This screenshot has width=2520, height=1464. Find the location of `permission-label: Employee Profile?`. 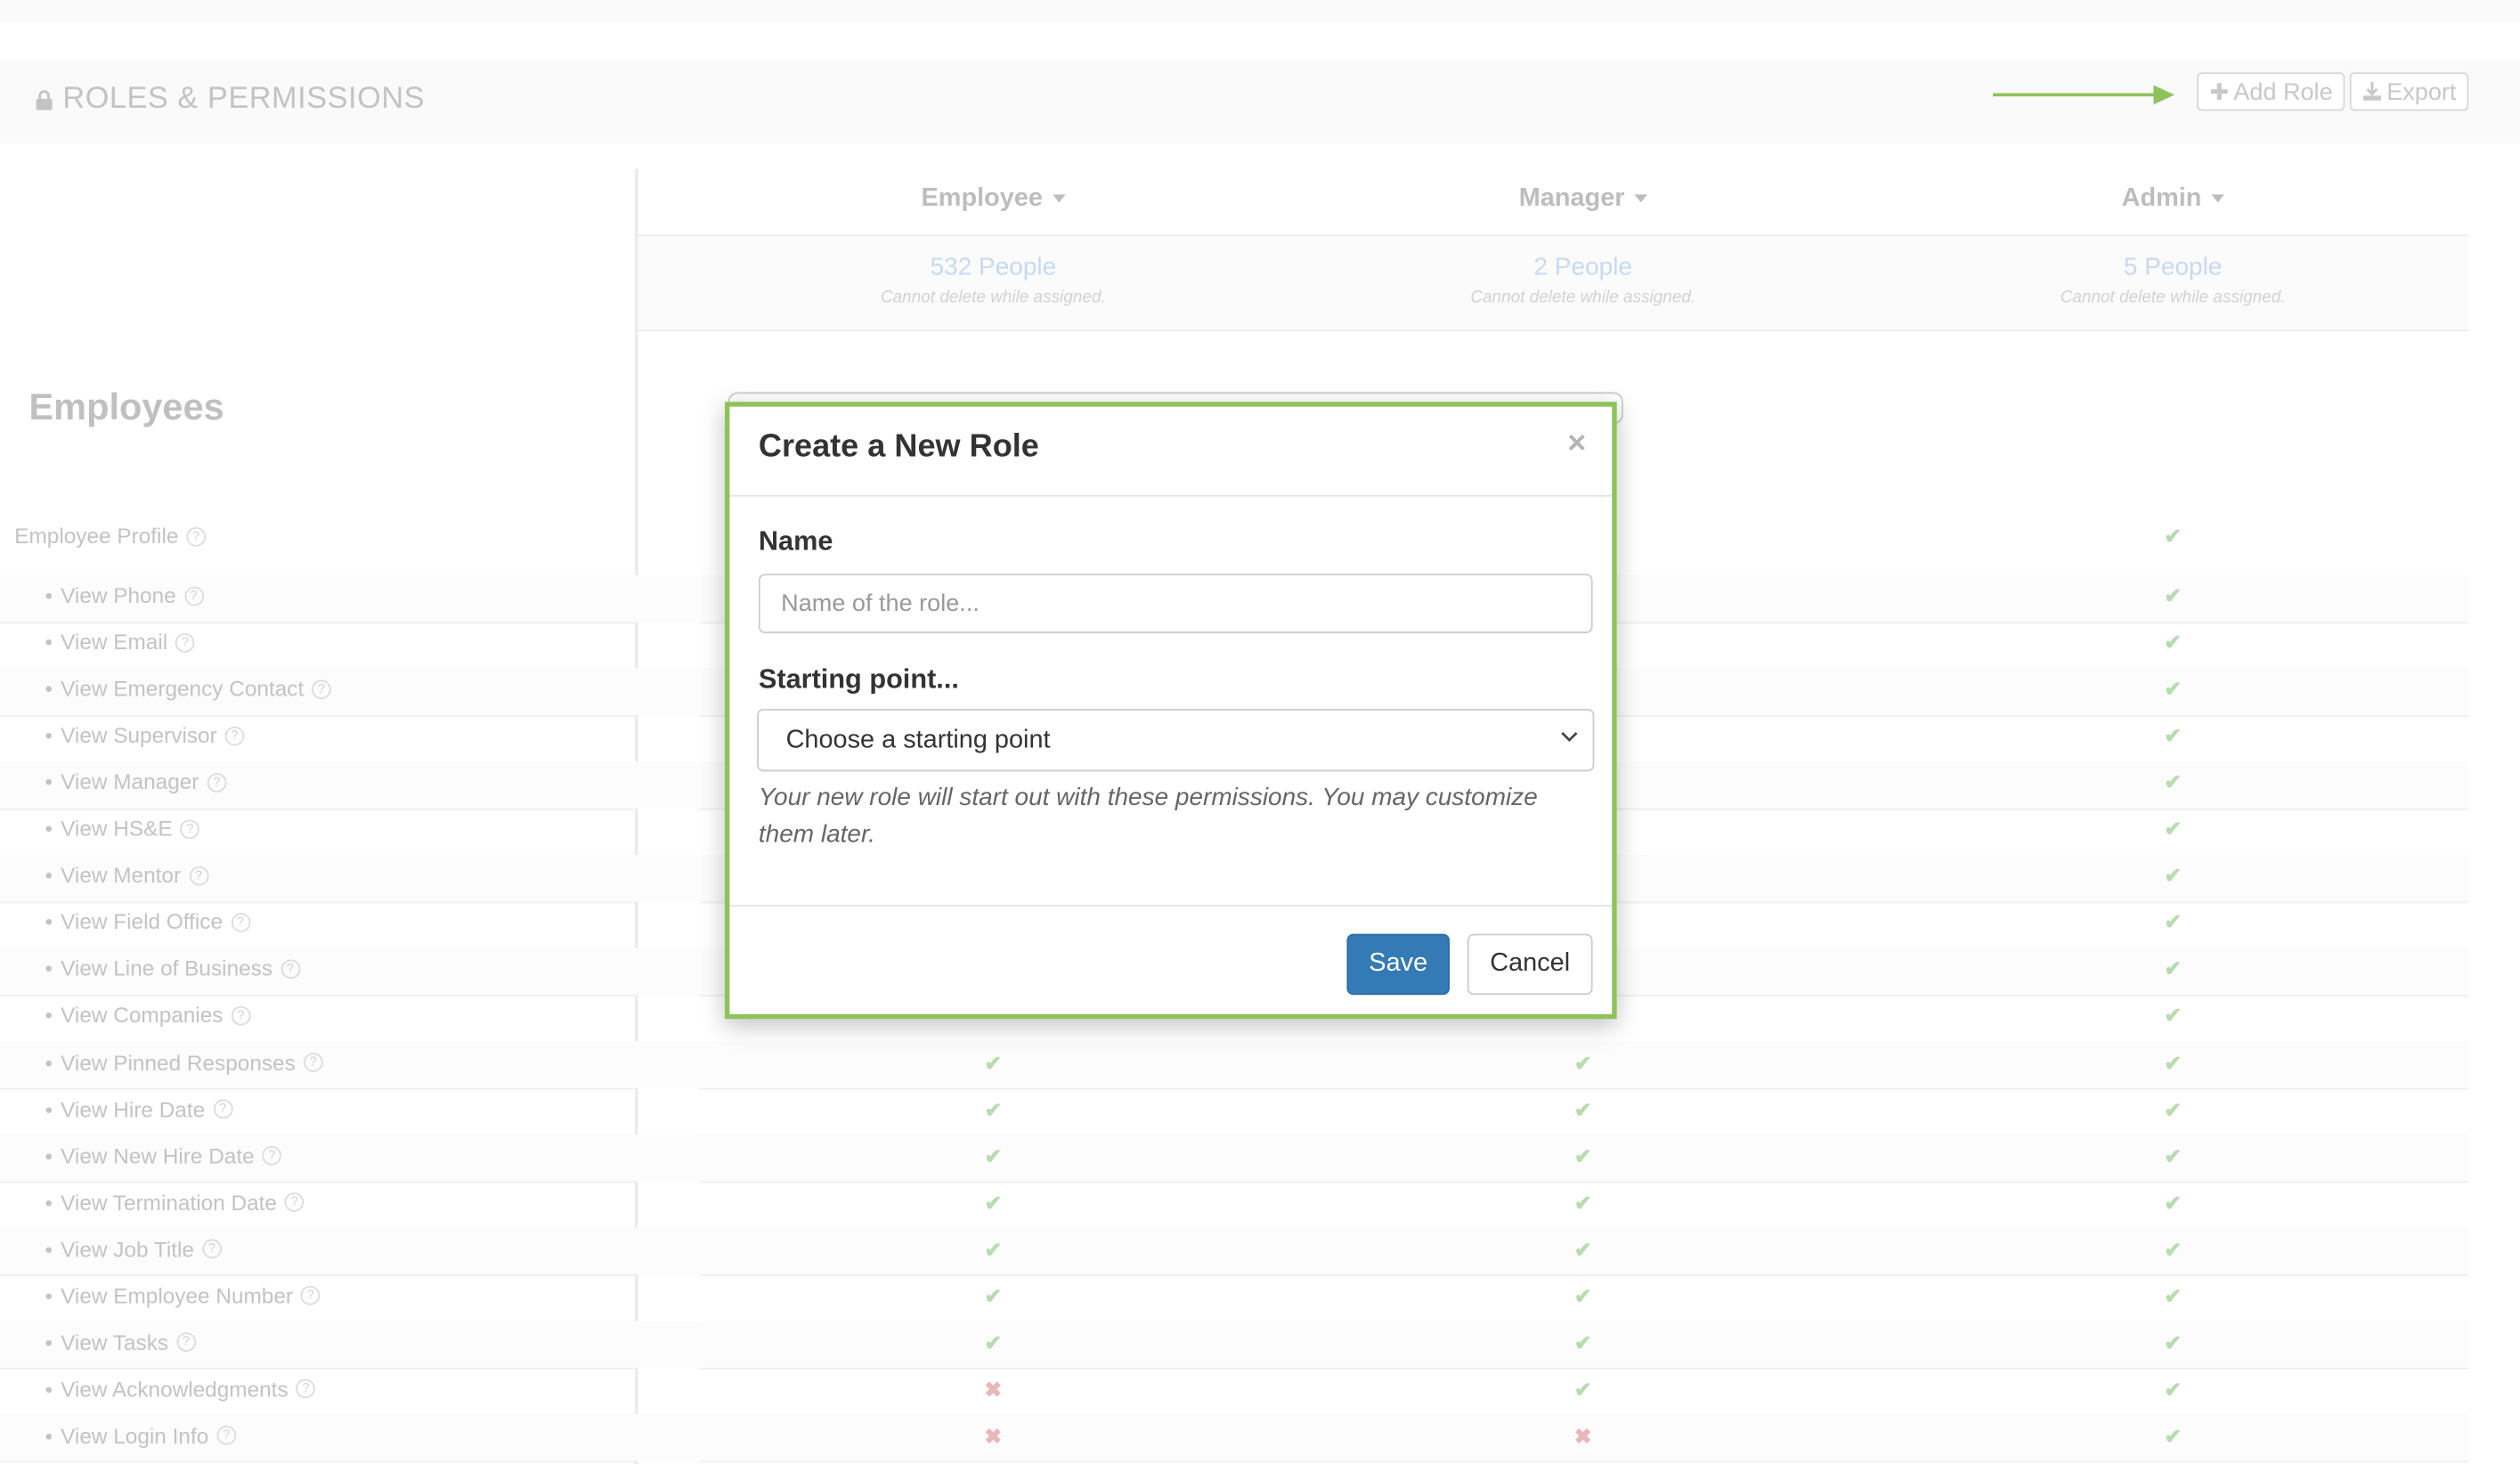

permission-label: Employee Profile? is located at coordinates (110, 536).